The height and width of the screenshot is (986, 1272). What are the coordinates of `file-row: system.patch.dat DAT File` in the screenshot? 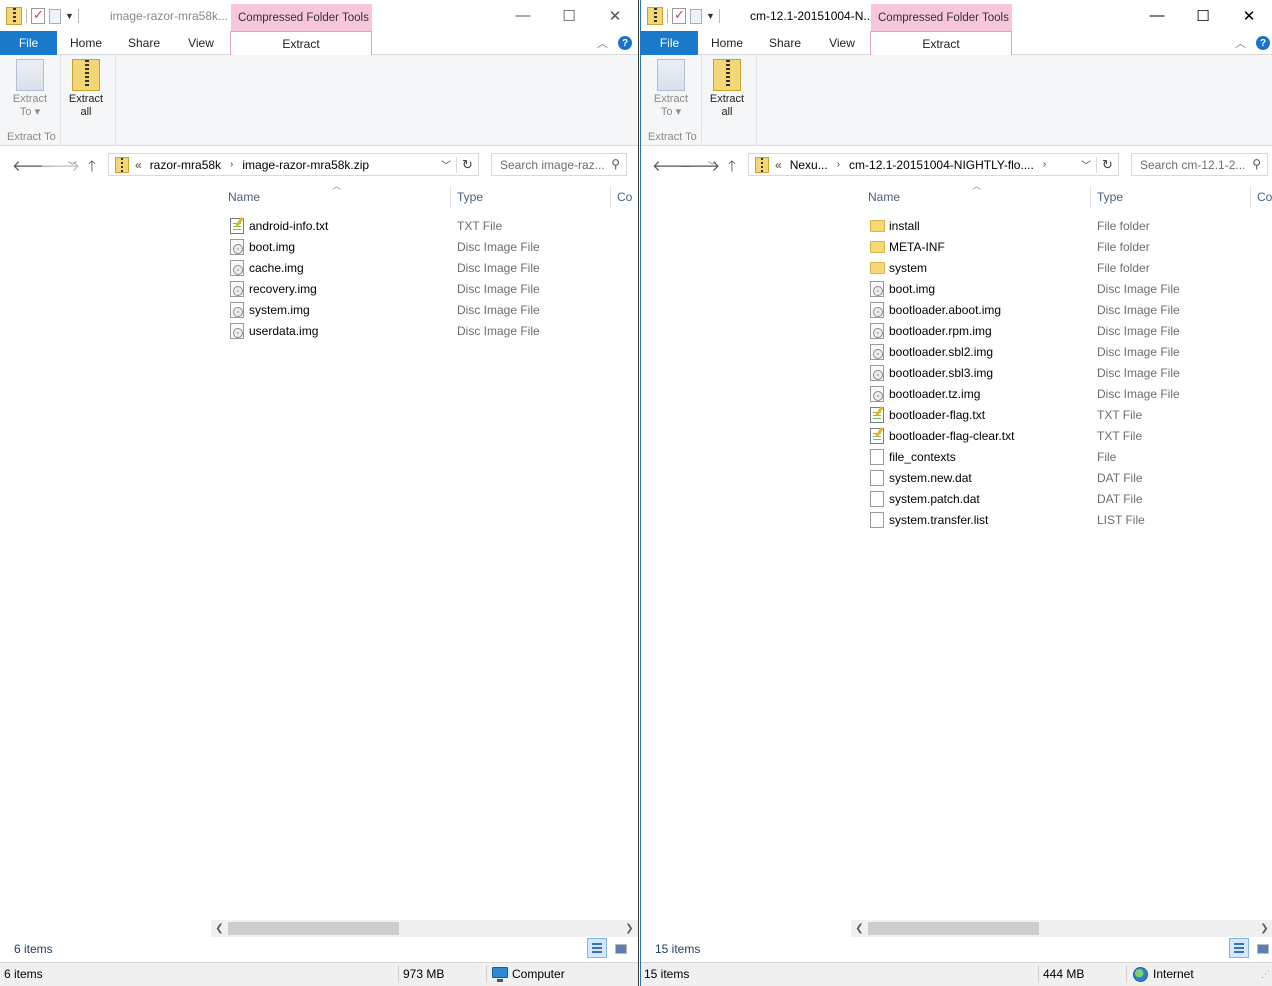 It's located at (956, 498).